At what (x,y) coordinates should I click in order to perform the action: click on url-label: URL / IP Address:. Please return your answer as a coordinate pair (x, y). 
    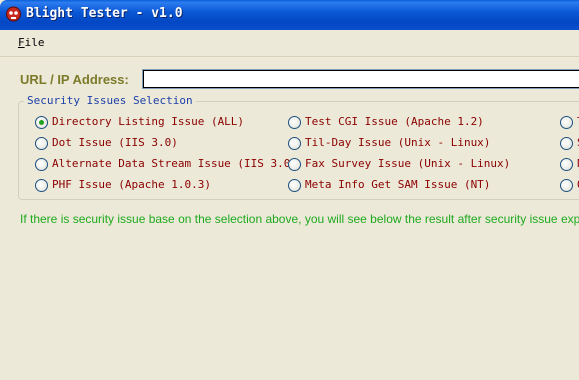
    Looking at the image, I should click on (74, 79).